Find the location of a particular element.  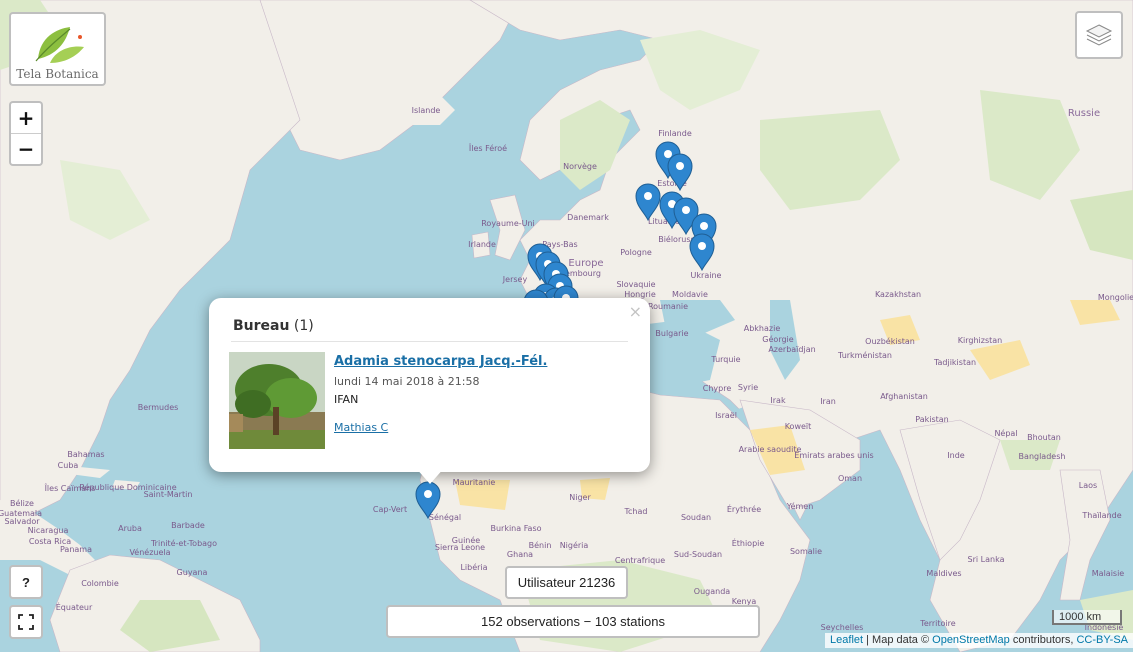

place-label: Iran is located at coordinates (828, 401).